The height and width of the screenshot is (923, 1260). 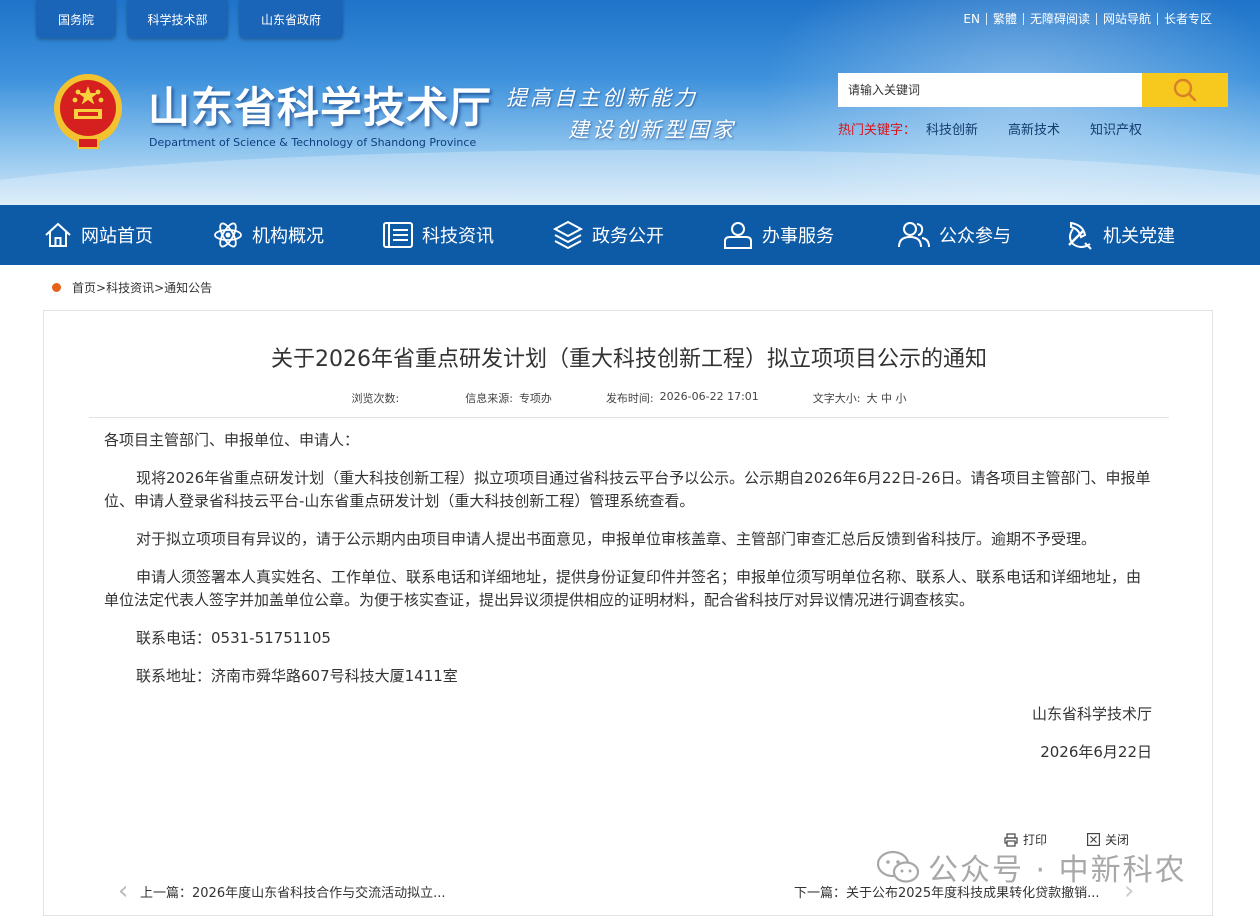 I want to click on article-title: 关于2026年省重点研发计划（重大科技创新工程）拟立项项目公示的通知, so click(x=629, y=359).